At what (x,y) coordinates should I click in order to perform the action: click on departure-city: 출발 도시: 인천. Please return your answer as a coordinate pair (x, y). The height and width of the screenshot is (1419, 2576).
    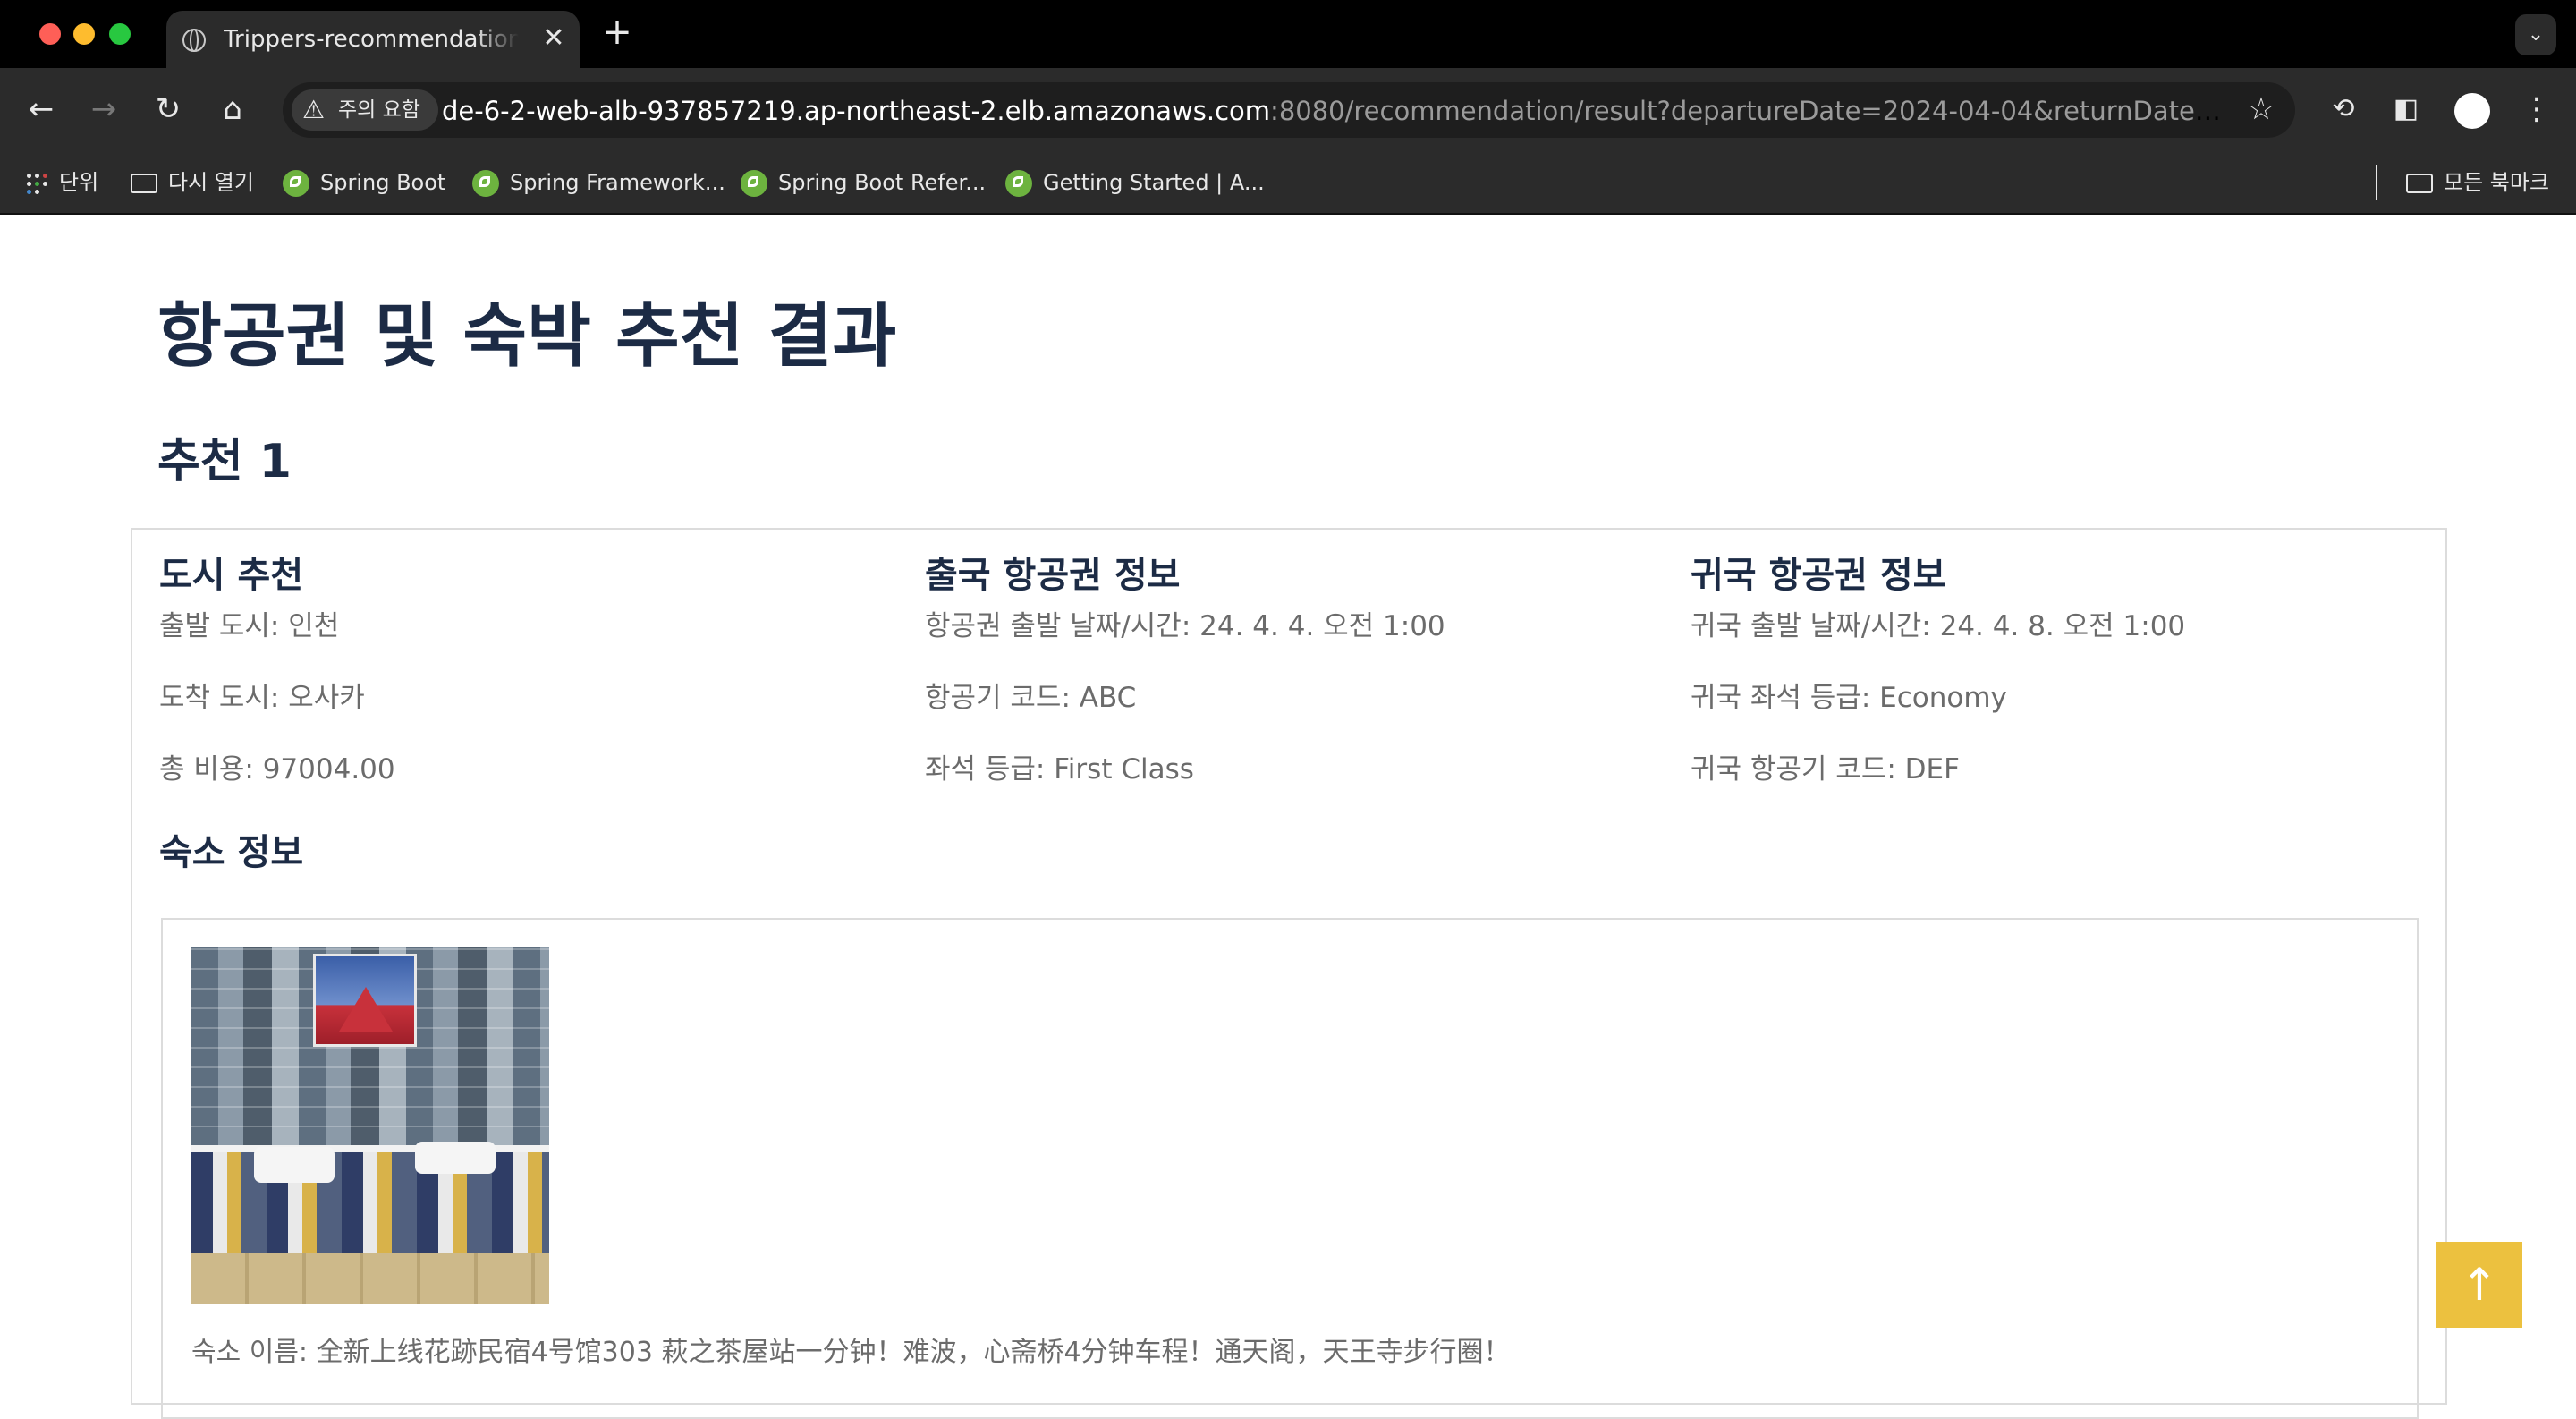
    Looking at the image, I should click on (249, 626).